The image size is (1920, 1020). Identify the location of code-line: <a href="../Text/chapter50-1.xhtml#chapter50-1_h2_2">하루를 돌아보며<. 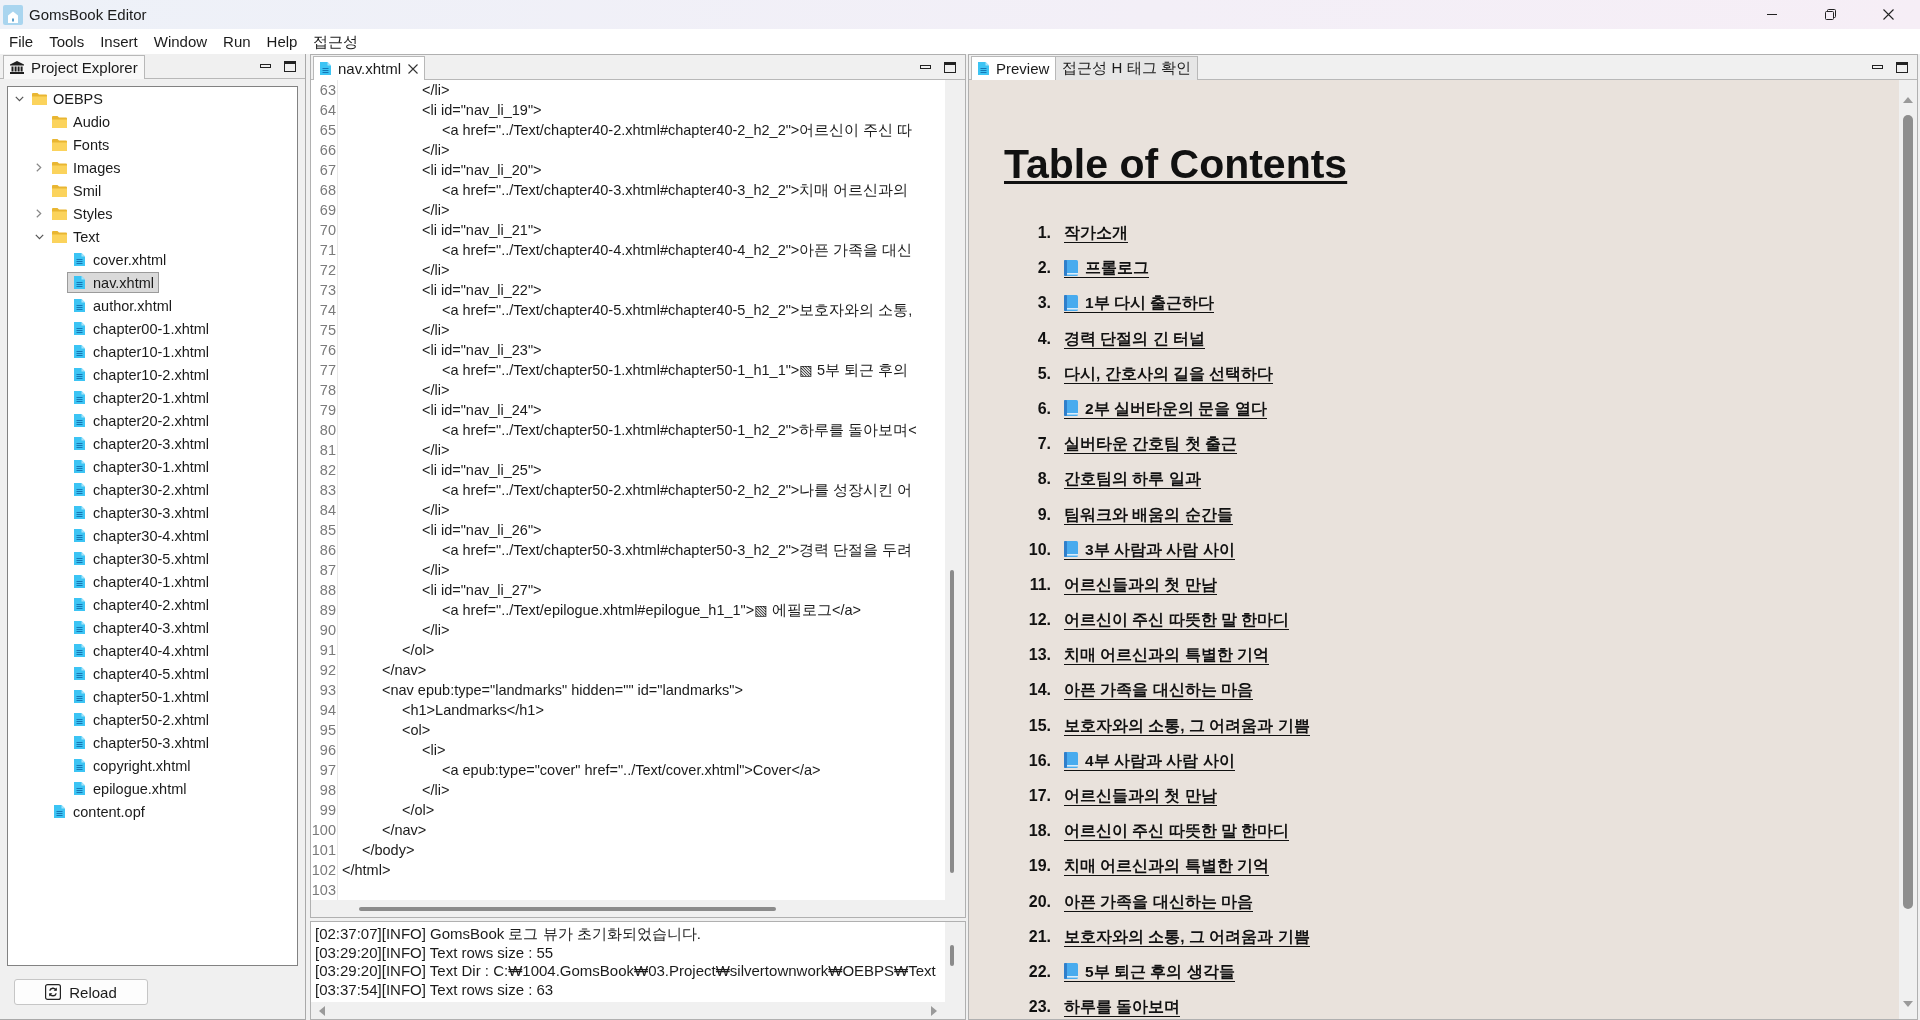
(679, 430).